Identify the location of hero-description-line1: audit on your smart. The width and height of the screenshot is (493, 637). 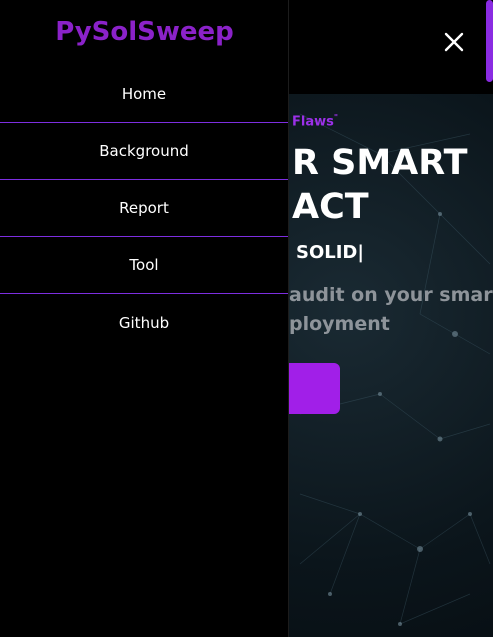
(391, 295).